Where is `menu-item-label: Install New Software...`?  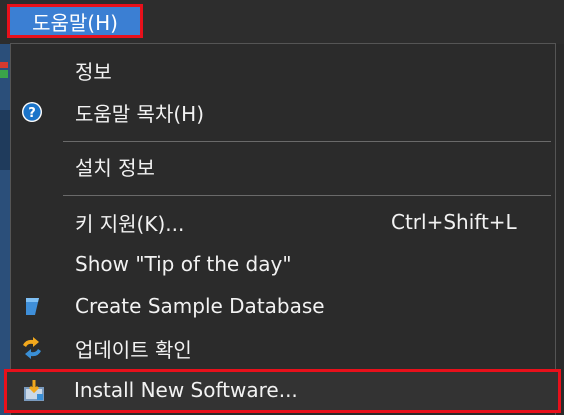
menu-item-label: Install New Software... is located at coordinates (186, 390).